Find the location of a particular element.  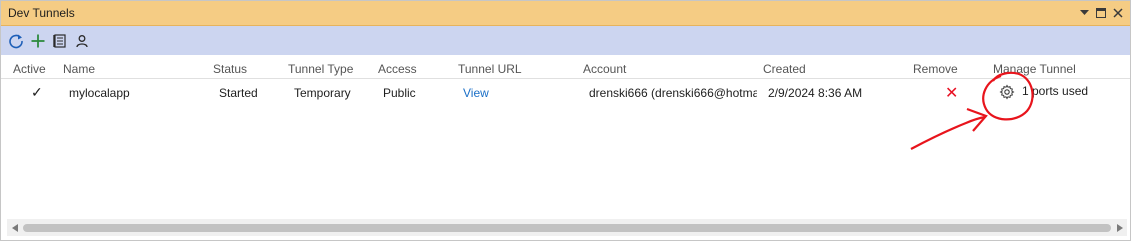

header-tunnel-type: Tunnel Type is located at coordinates (320, 69).